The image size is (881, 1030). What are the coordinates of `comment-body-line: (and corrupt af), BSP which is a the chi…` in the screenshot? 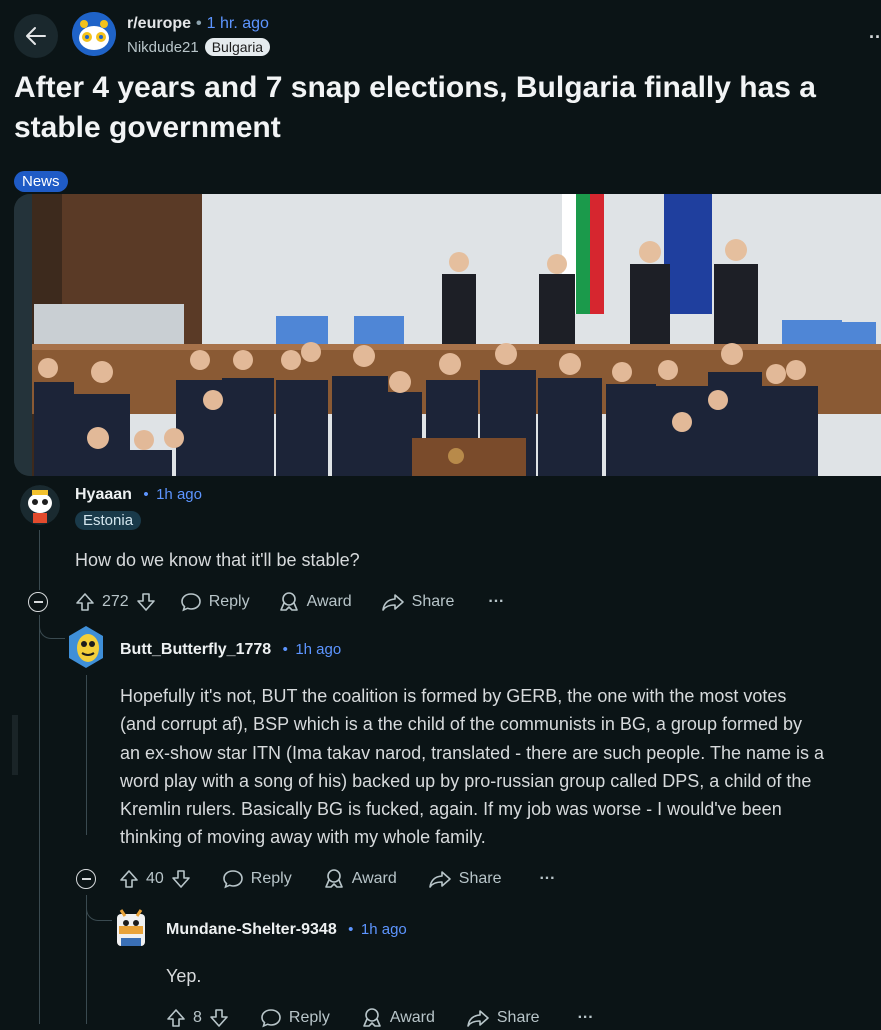 It's located at (461, 724).